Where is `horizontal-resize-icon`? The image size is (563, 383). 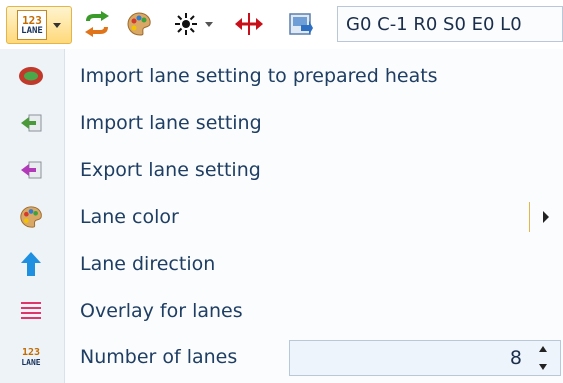
horizontal-resize-icon is located at coordinates (249, 24).